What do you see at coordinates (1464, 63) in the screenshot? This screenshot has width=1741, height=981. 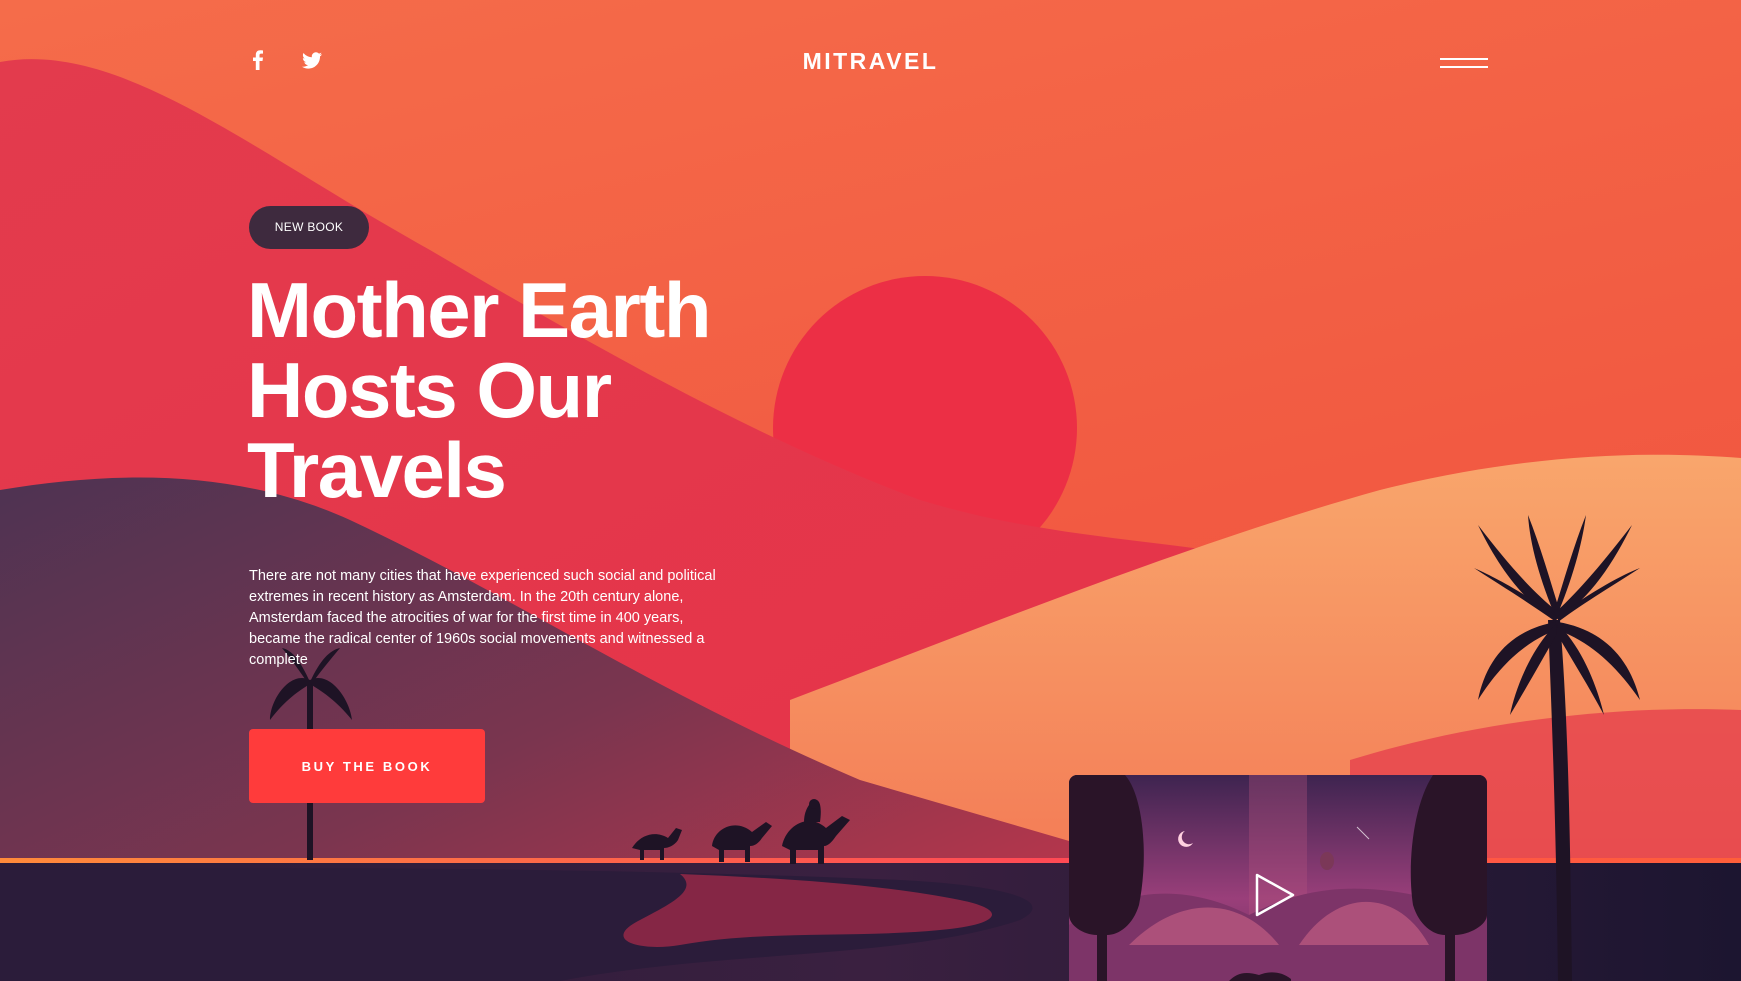 I see `hamburger-menu-button` at bounding box center [1464, 63].